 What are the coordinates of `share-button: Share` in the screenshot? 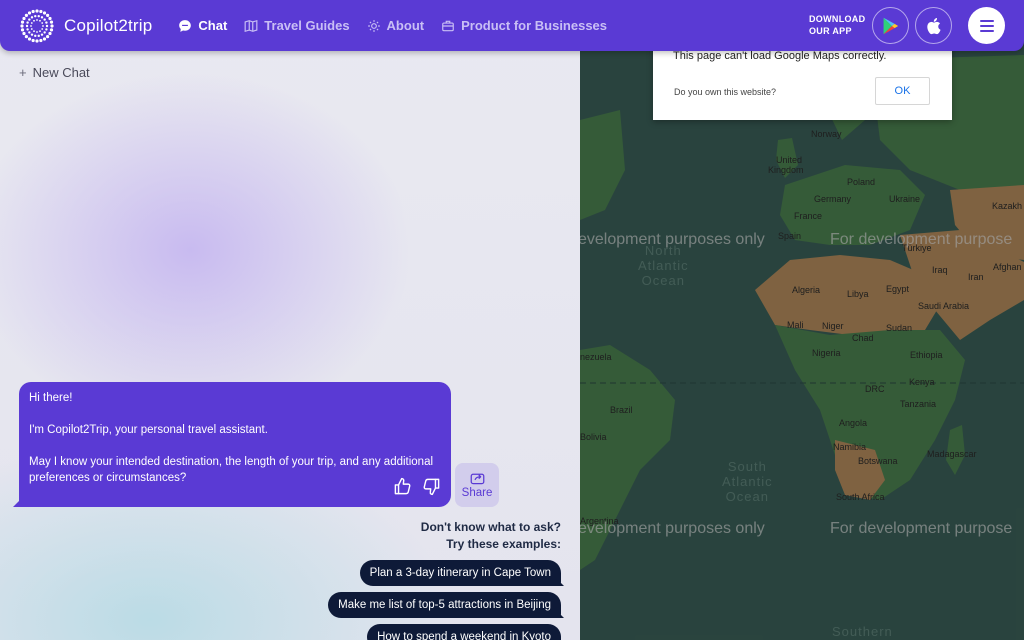 It's located at (477, 485).